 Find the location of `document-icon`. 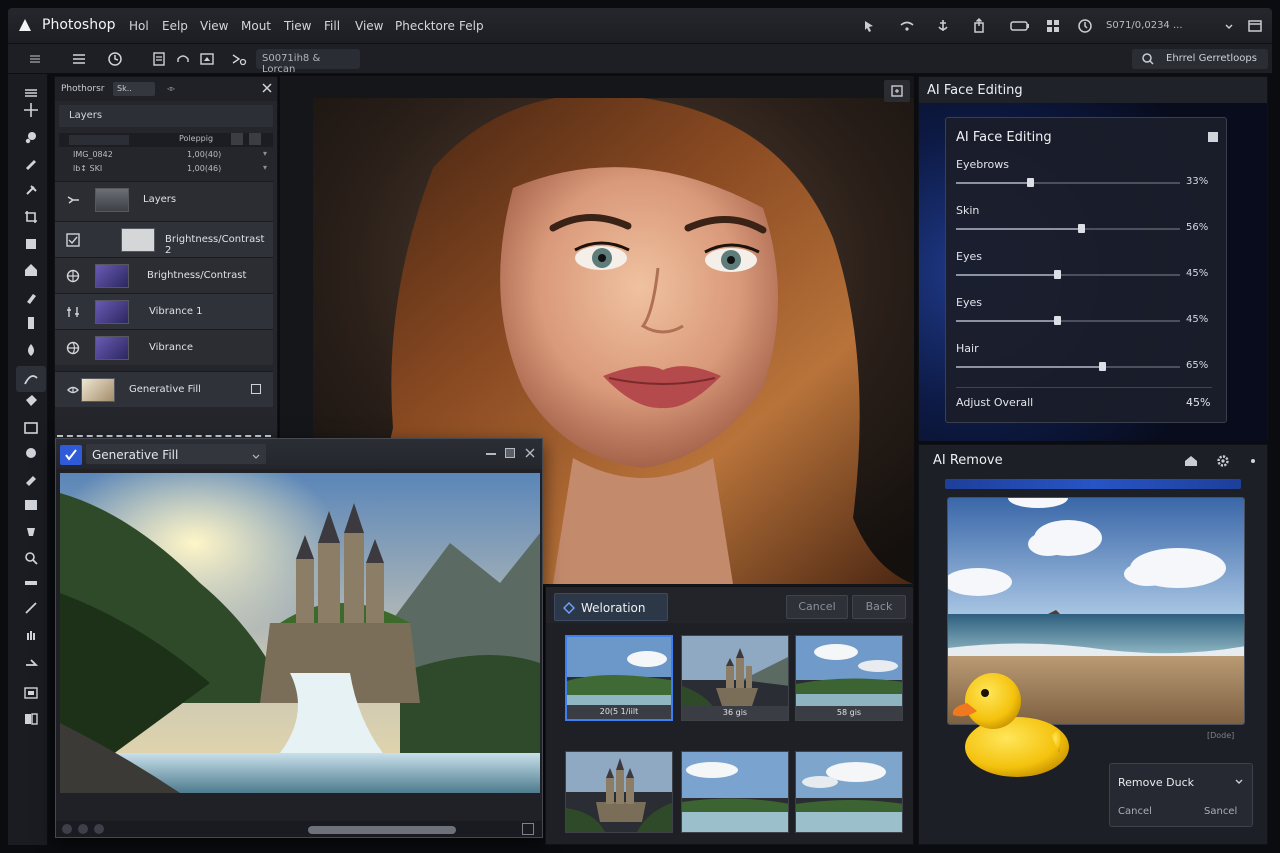

document-icon is located at coordinates (159, 59).